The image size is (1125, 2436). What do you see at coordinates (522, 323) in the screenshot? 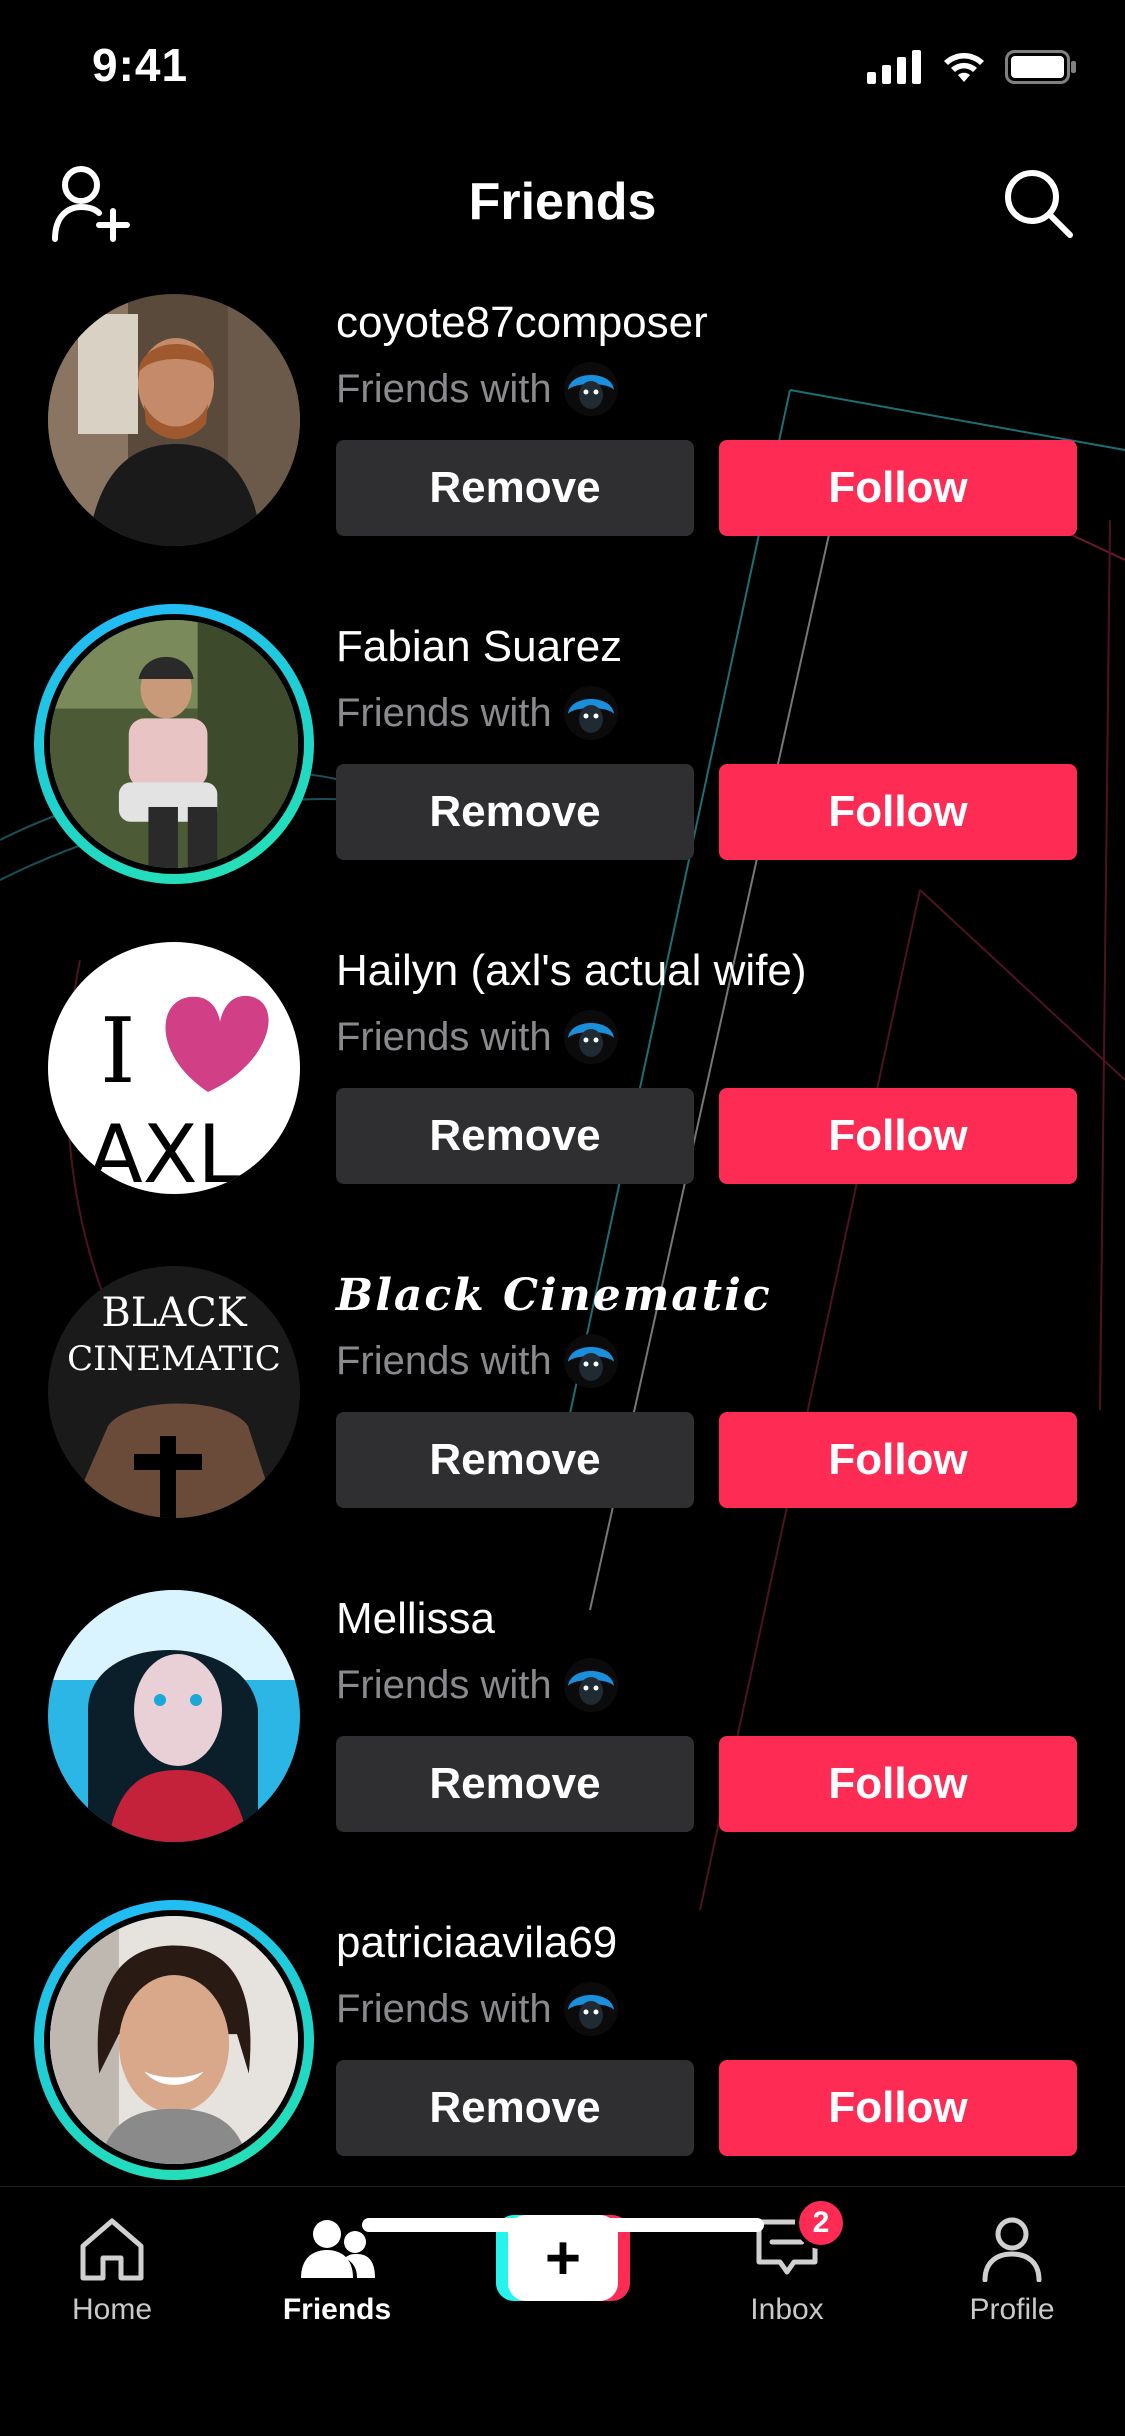
I see `friend-username: coyote87composer` at bounding box center [522, 323].